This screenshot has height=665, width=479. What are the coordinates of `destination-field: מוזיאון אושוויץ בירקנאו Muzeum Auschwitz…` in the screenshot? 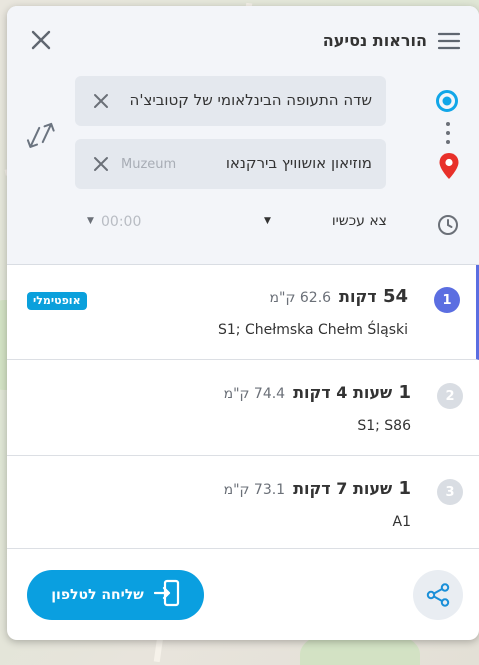 It's located at (230, 164).